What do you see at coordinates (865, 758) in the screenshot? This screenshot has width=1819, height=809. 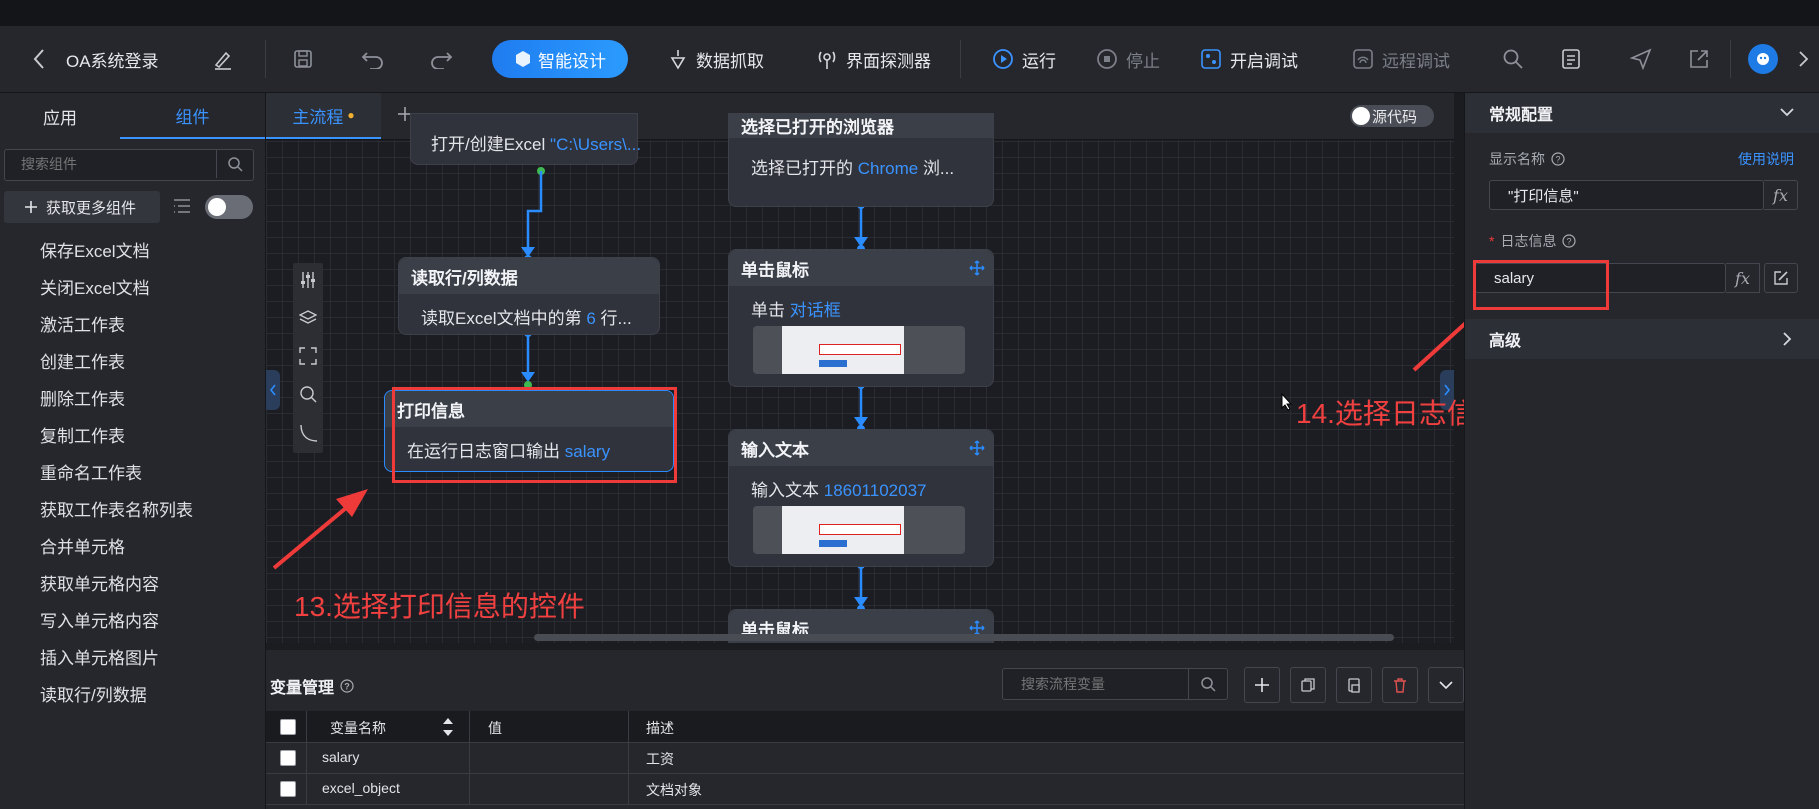 I see `variable-table-row: salary 工资` at bounding box center [865, 758].